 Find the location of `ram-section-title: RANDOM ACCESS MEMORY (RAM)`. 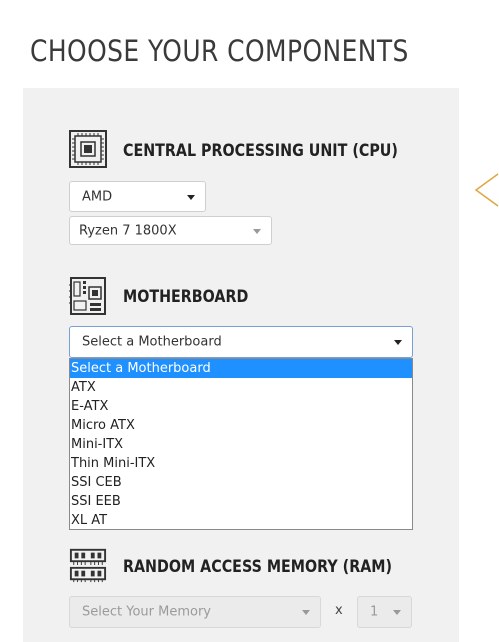

ram-section-title: RANDOM ACCESS MEMORY (RAM) is located at coordinates (257, 567).